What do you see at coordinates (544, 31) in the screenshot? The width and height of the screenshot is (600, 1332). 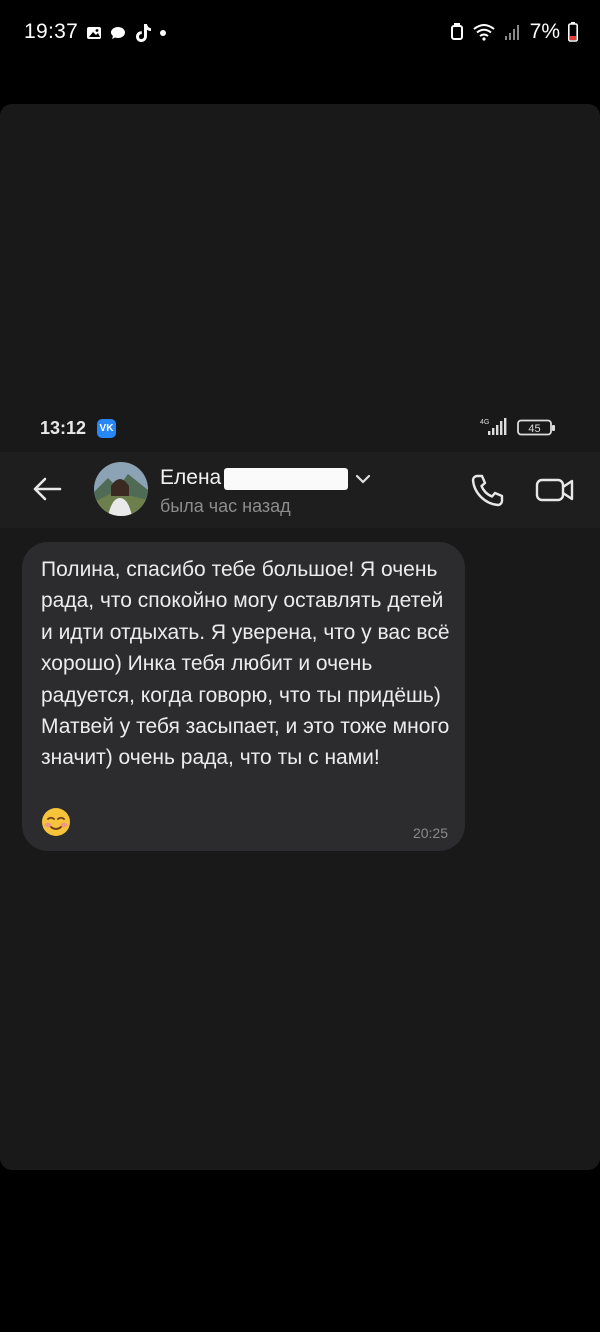 I see `battery-percent: 7%` at bounding box center [544, 31].